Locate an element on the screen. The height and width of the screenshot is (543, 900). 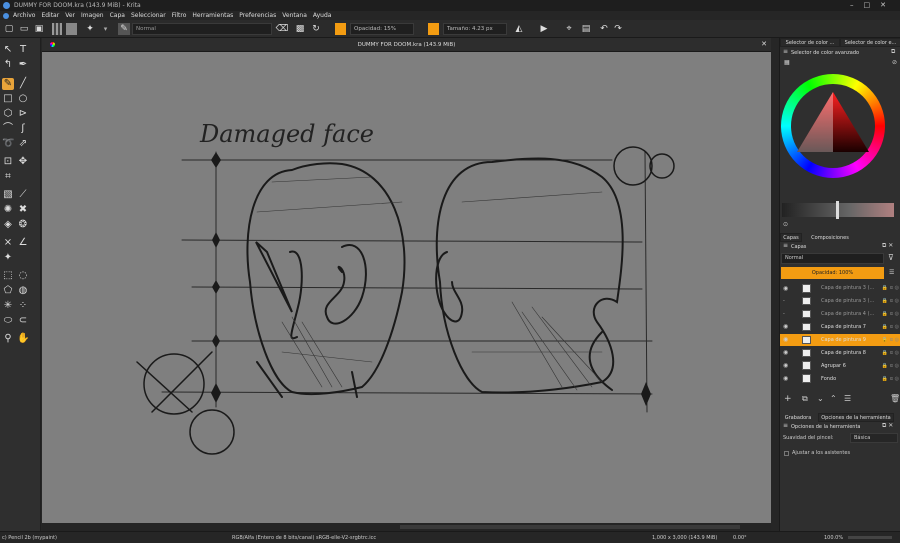
freehand-brush-tool-icon: ✎ is located at coordinates (8, 84).